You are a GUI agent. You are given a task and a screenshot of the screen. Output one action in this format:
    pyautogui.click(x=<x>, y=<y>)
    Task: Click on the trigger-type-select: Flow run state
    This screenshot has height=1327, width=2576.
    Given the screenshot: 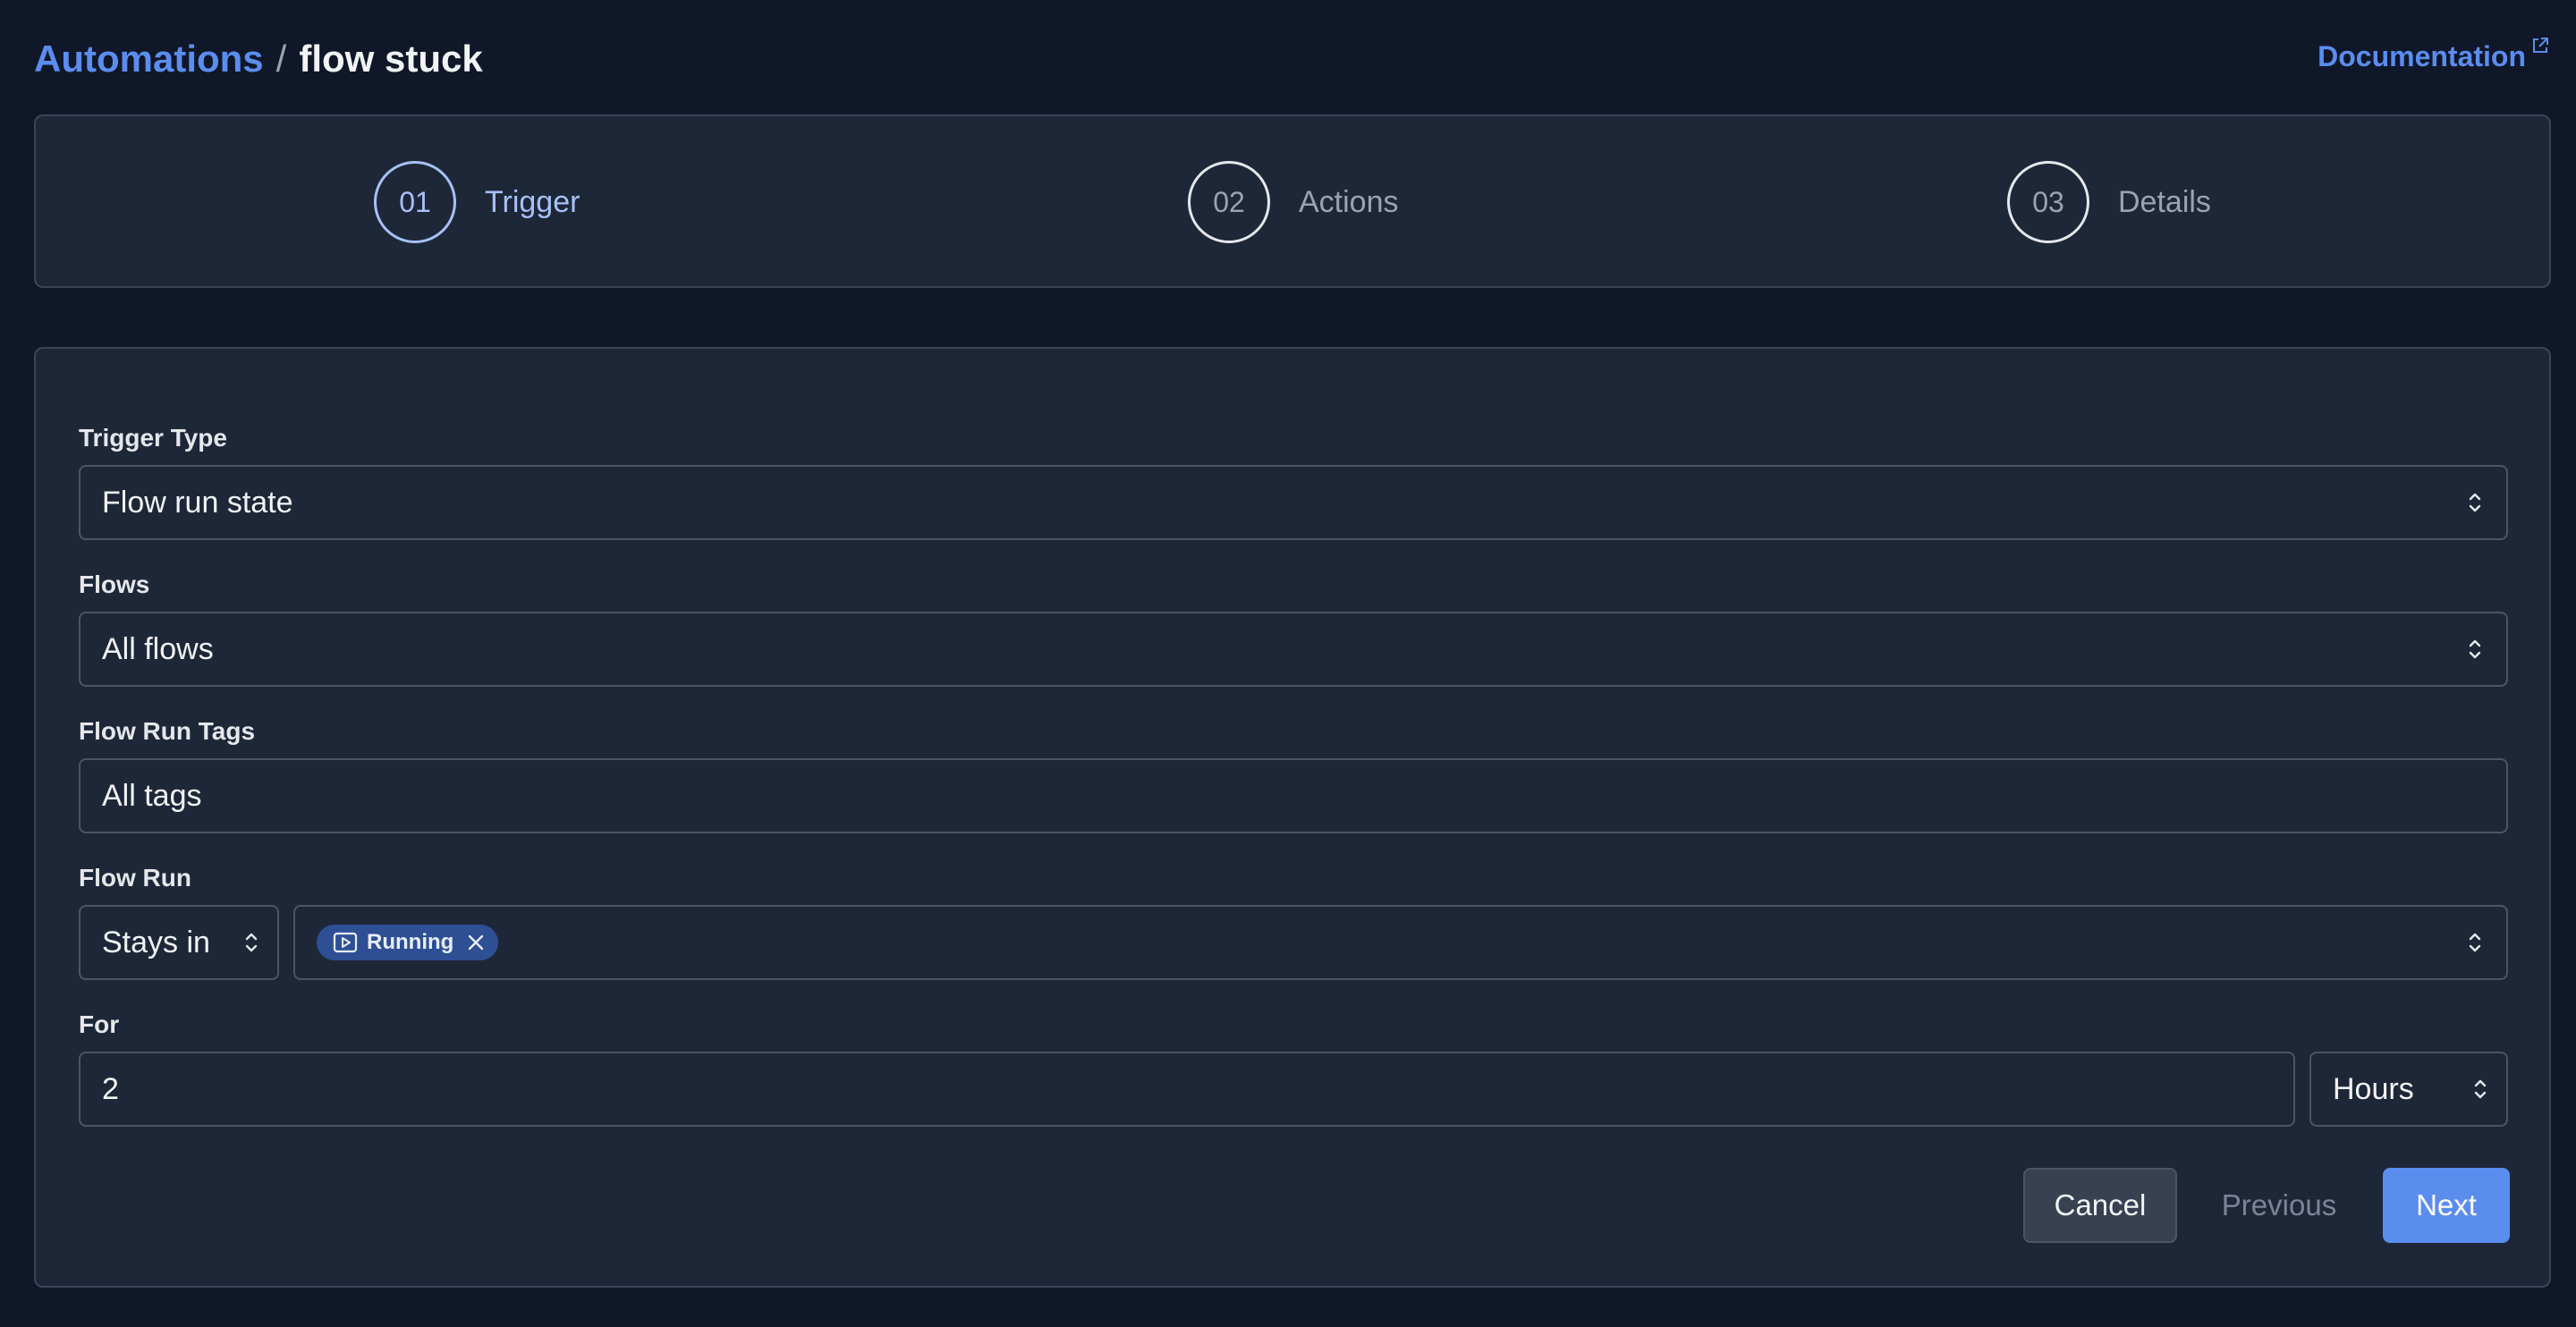 What is the action you would take?
    pyautogui.click(x=1293, y=502)
    